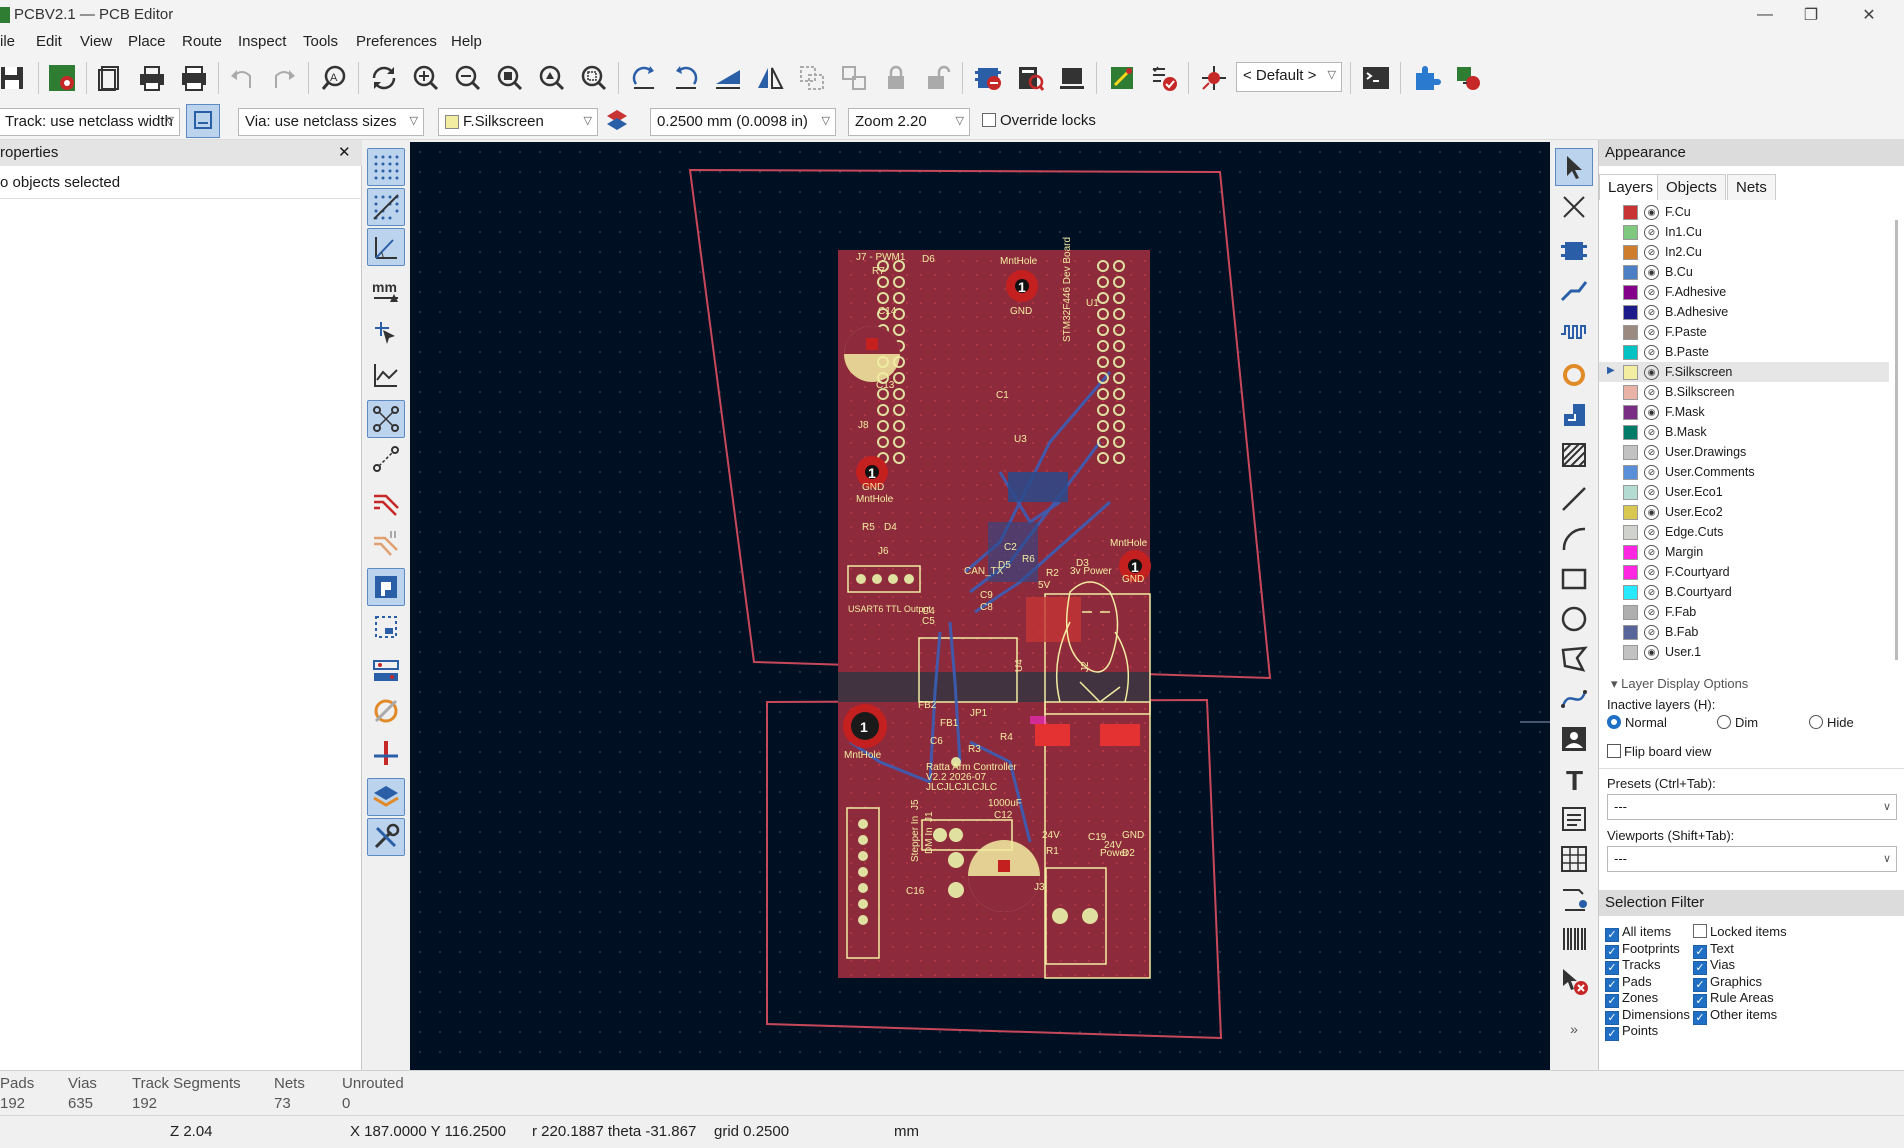 This screenshot has width=1904, height=1148. I want to click on zone-outline-icon, so click(386, 627).